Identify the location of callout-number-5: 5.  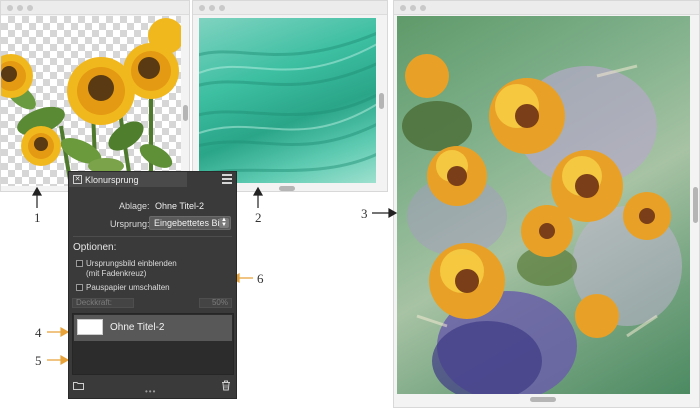
(38, 360).